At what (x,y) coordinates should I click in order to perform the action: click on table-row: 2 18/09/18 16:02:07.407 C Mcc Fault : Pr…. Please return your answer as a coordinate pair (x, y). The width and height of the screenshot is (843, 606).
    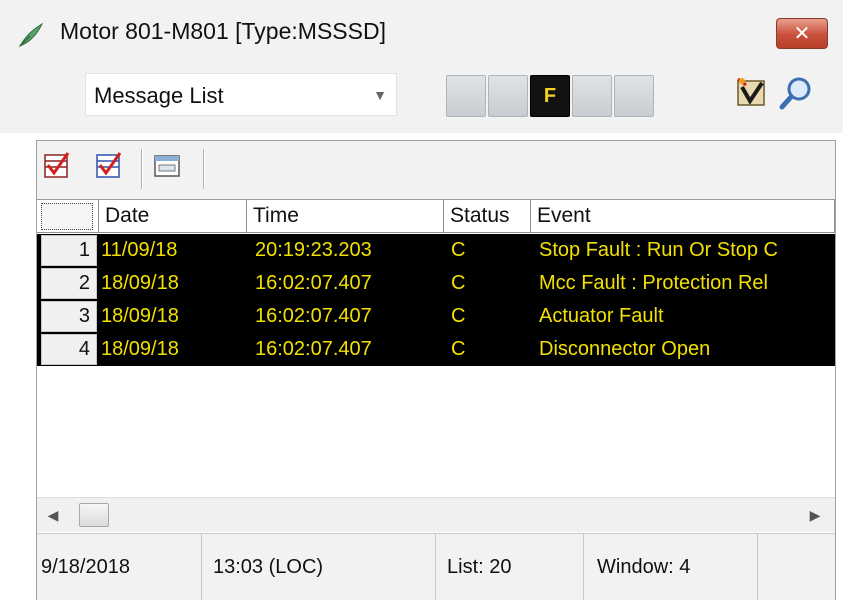
    Looking at the image, I should click on (436, 283).